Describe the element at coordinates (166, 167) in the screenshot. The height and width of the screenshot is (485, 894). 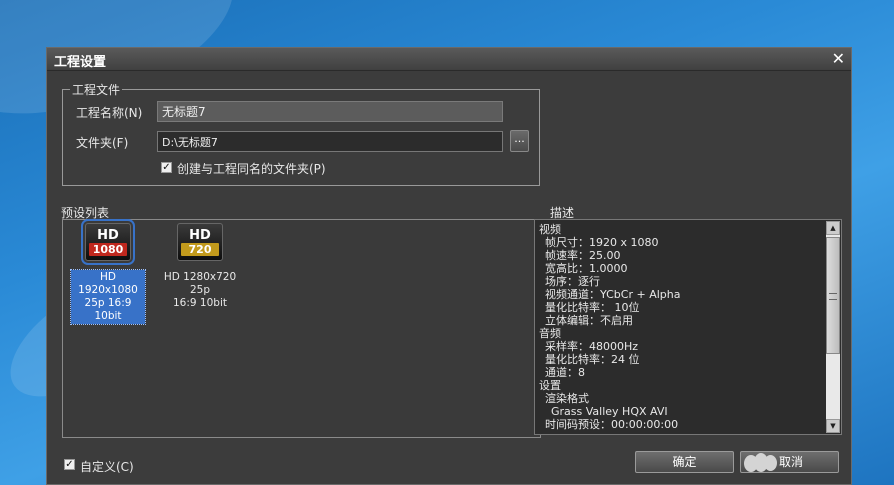
I see `create-folder-checkbox: ✓` at that location.